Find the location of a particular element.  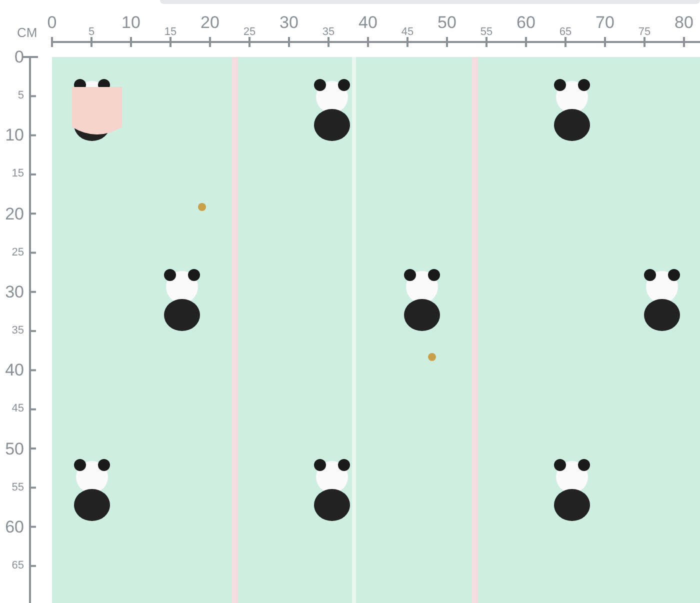

ruler-label: 0 is located at coordinates (52, 22).